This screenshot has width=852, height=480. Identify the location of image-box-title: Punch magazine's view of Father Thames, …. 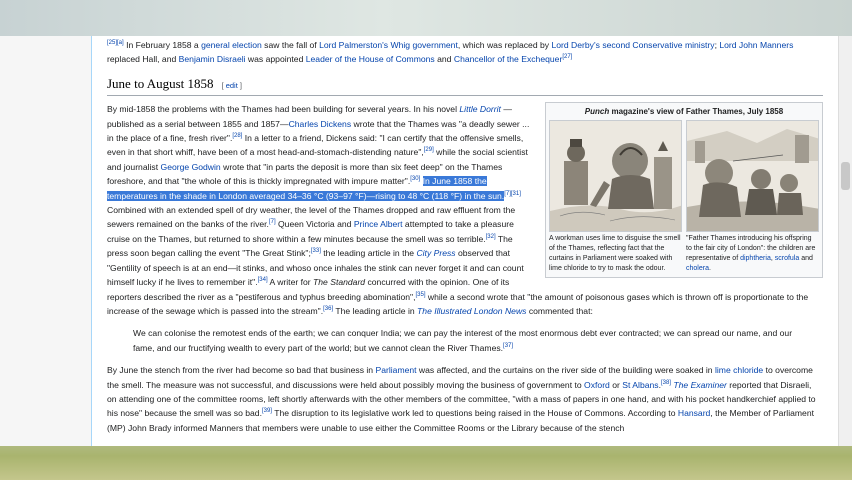
(684, 112).